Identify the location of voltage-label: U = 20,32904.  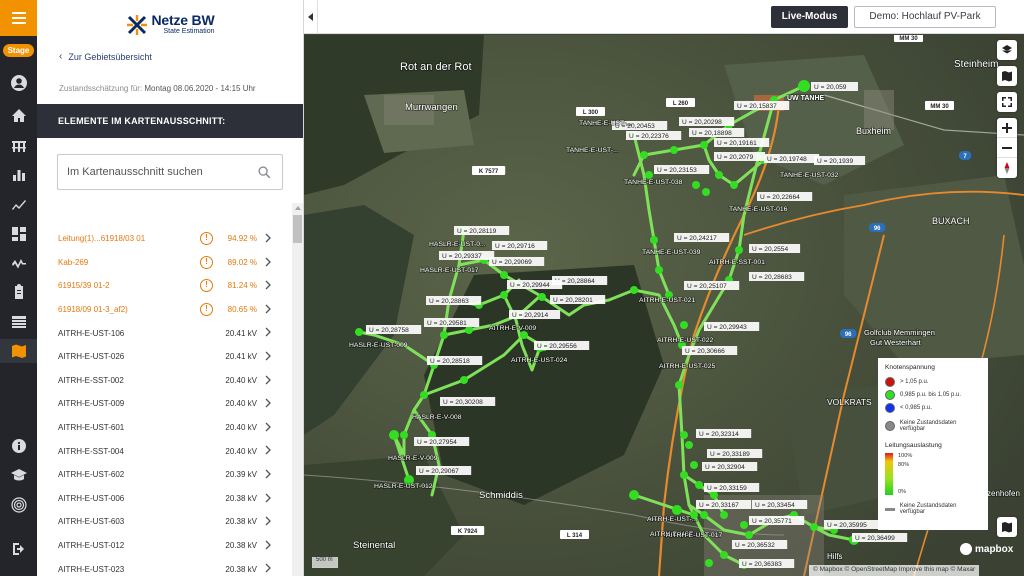
(730, 466).